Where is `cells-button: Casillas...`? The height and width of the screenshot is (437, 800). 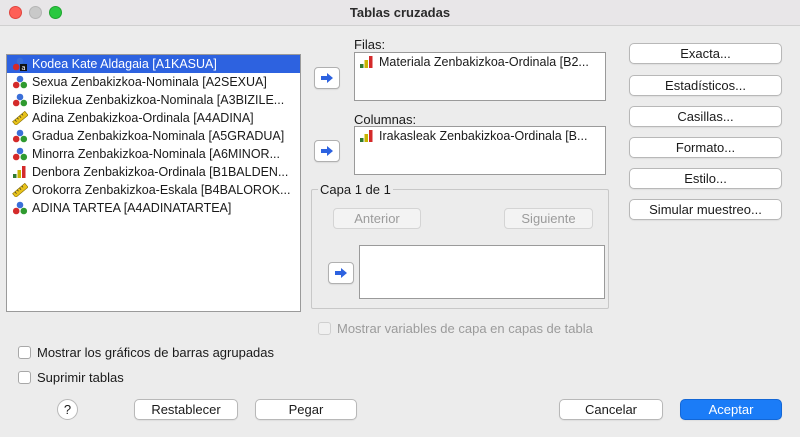
cells-button: Casillas... is located at coordinates (705, 116).